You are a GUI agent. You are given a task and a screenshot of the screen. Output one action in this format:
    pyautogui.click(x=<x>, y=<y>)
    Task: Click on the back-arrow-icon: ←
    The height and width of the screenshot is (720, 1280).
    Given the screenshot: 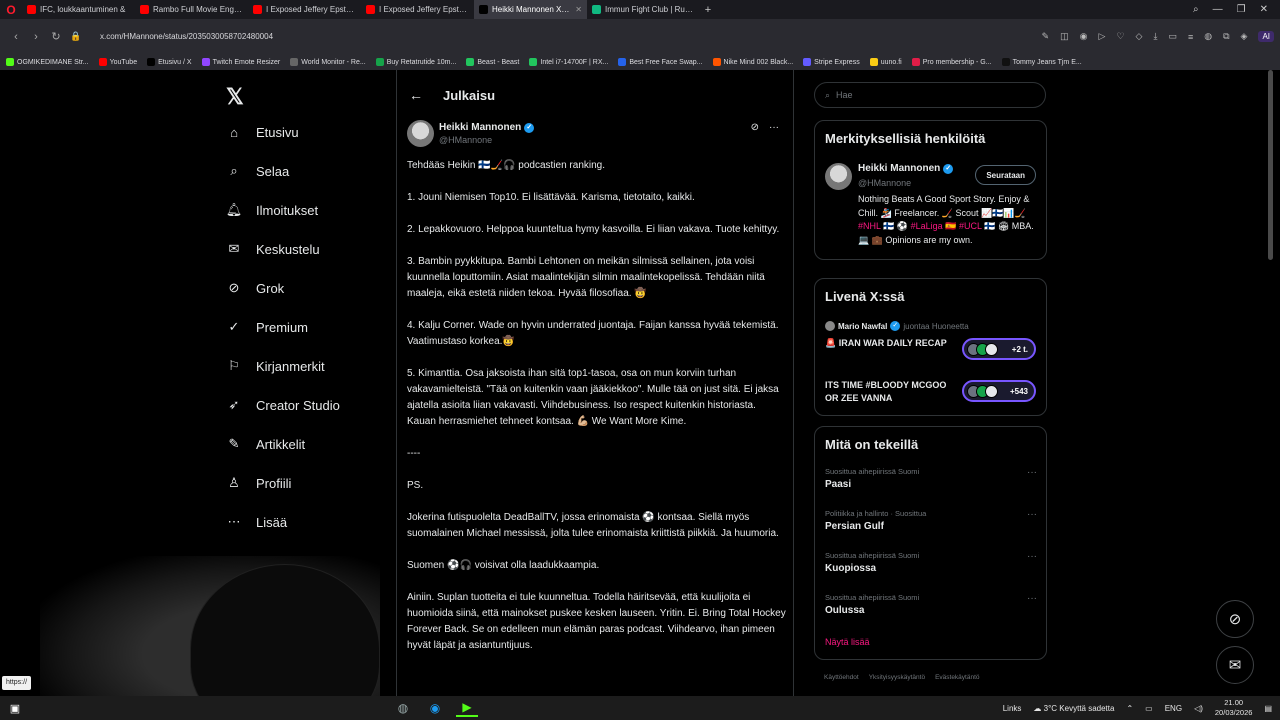 What is the action you would take?
    pyautogui.click(x=416, y=95)
    